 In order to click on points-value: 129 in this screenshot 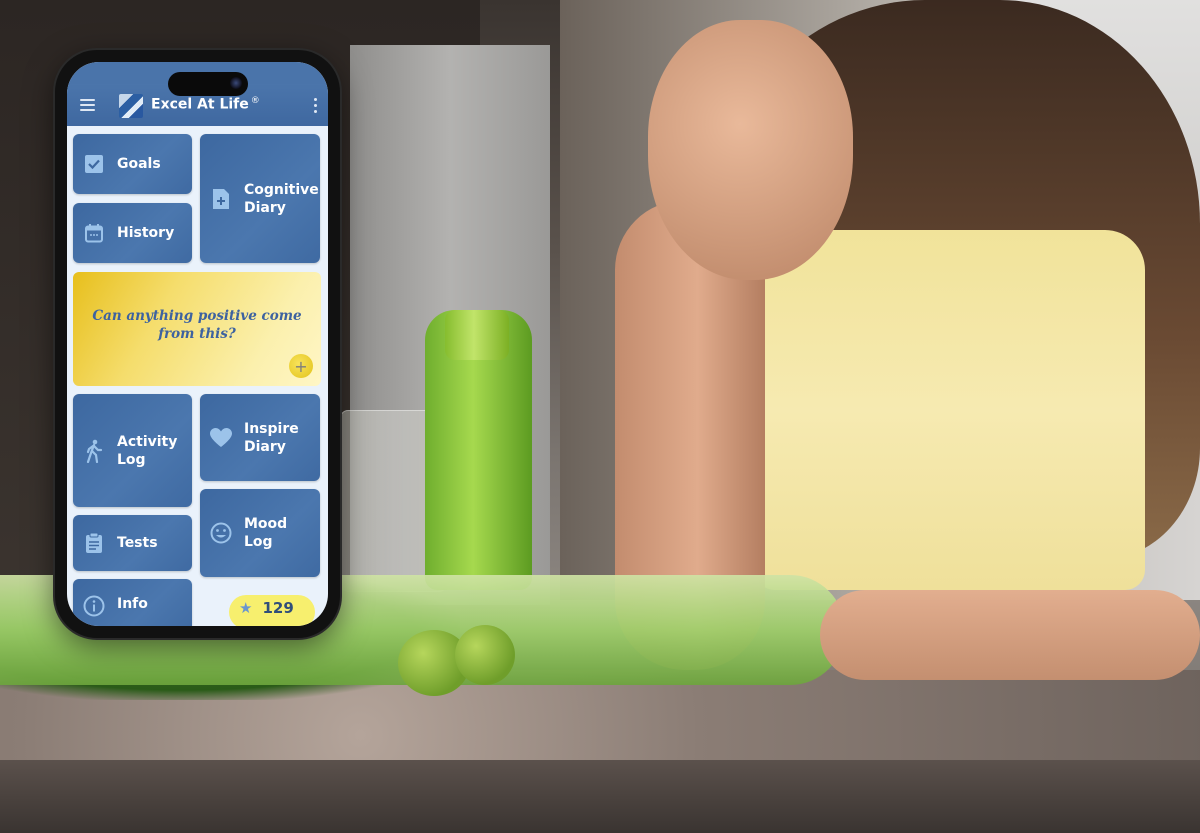, I will do `click(278, 608)`.